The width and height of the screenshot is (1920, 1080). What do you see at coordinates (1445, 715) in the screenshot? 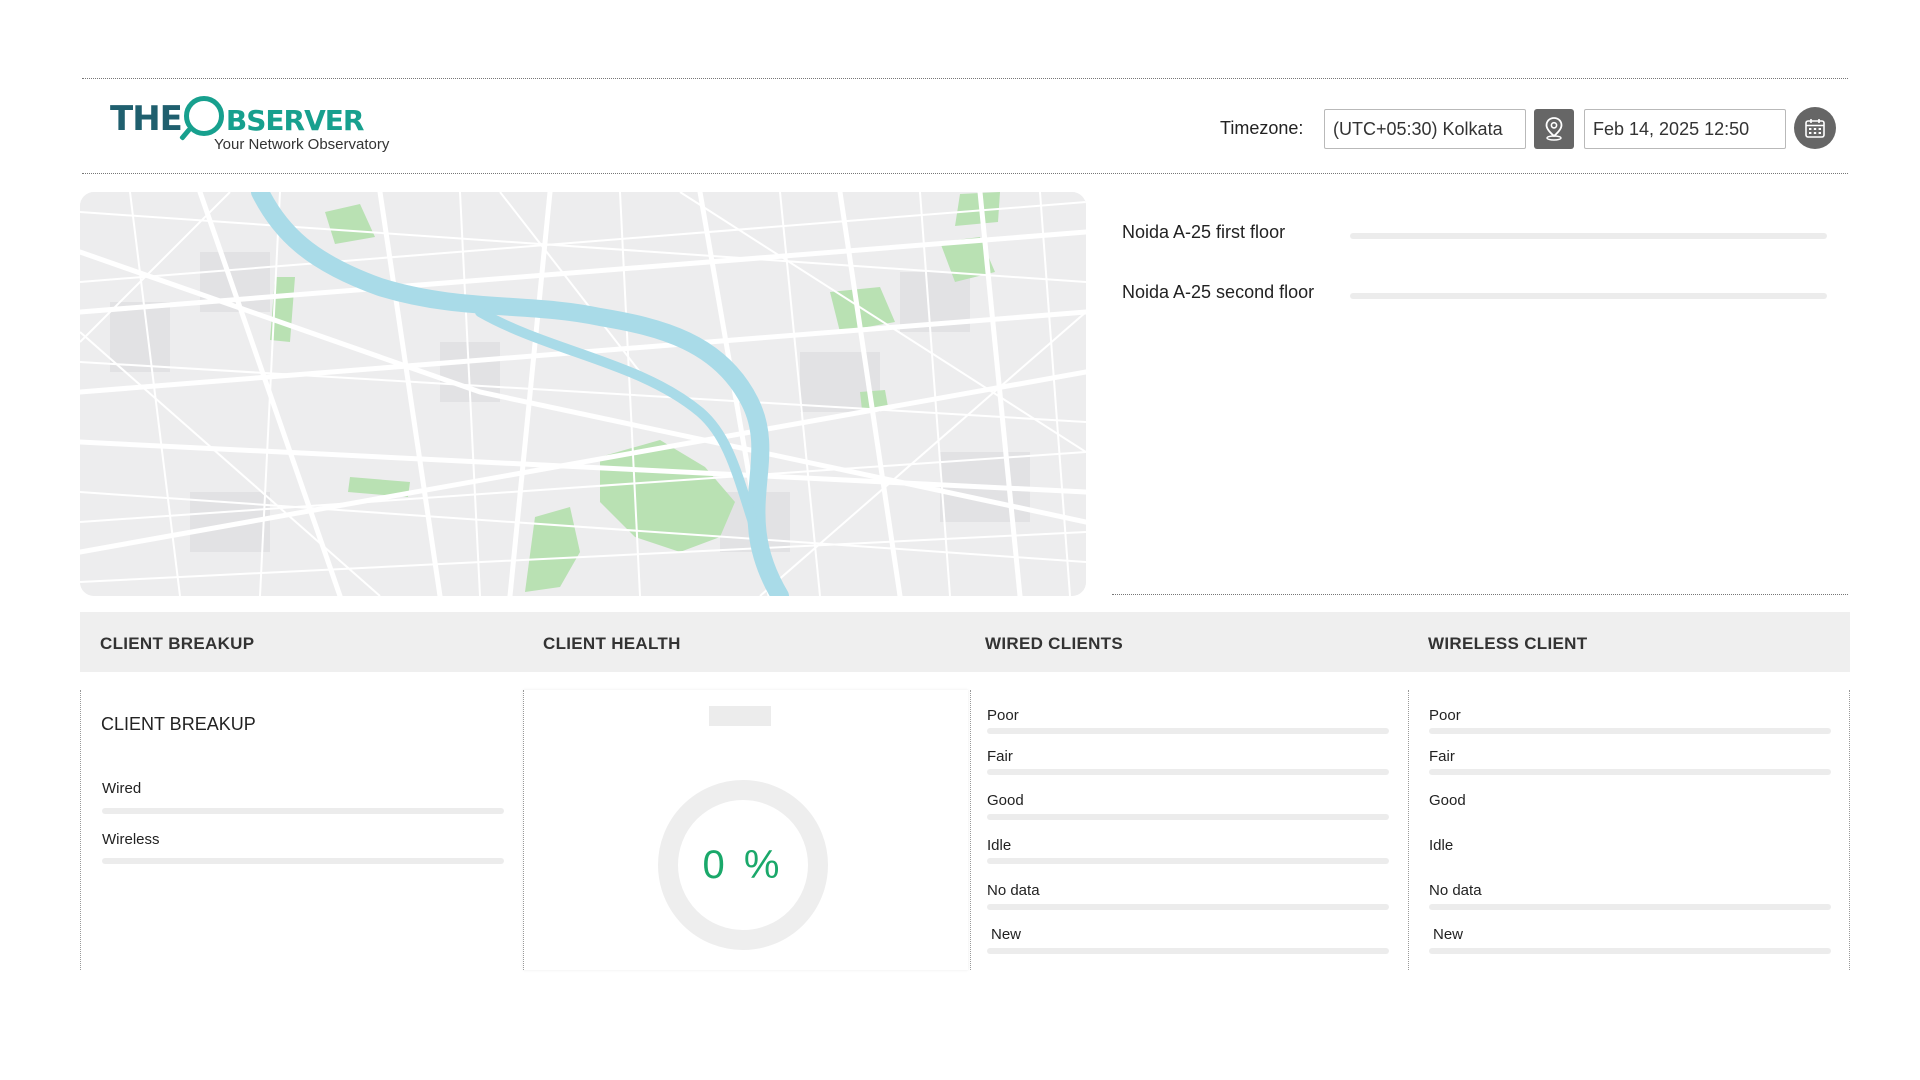
I see `wireless-label-poor: Poor` at bounding box center [1445, 715].